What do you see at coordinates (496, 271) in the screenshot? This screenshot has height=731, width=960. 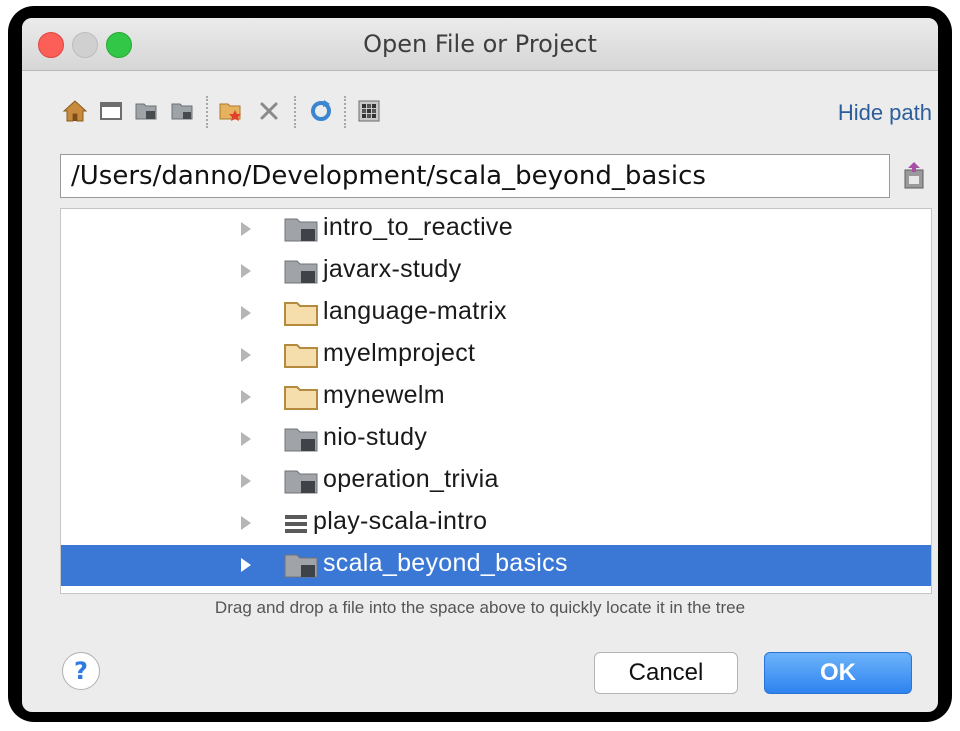 I see `tree-row: javarx-study` at bounding box center [496, 271].